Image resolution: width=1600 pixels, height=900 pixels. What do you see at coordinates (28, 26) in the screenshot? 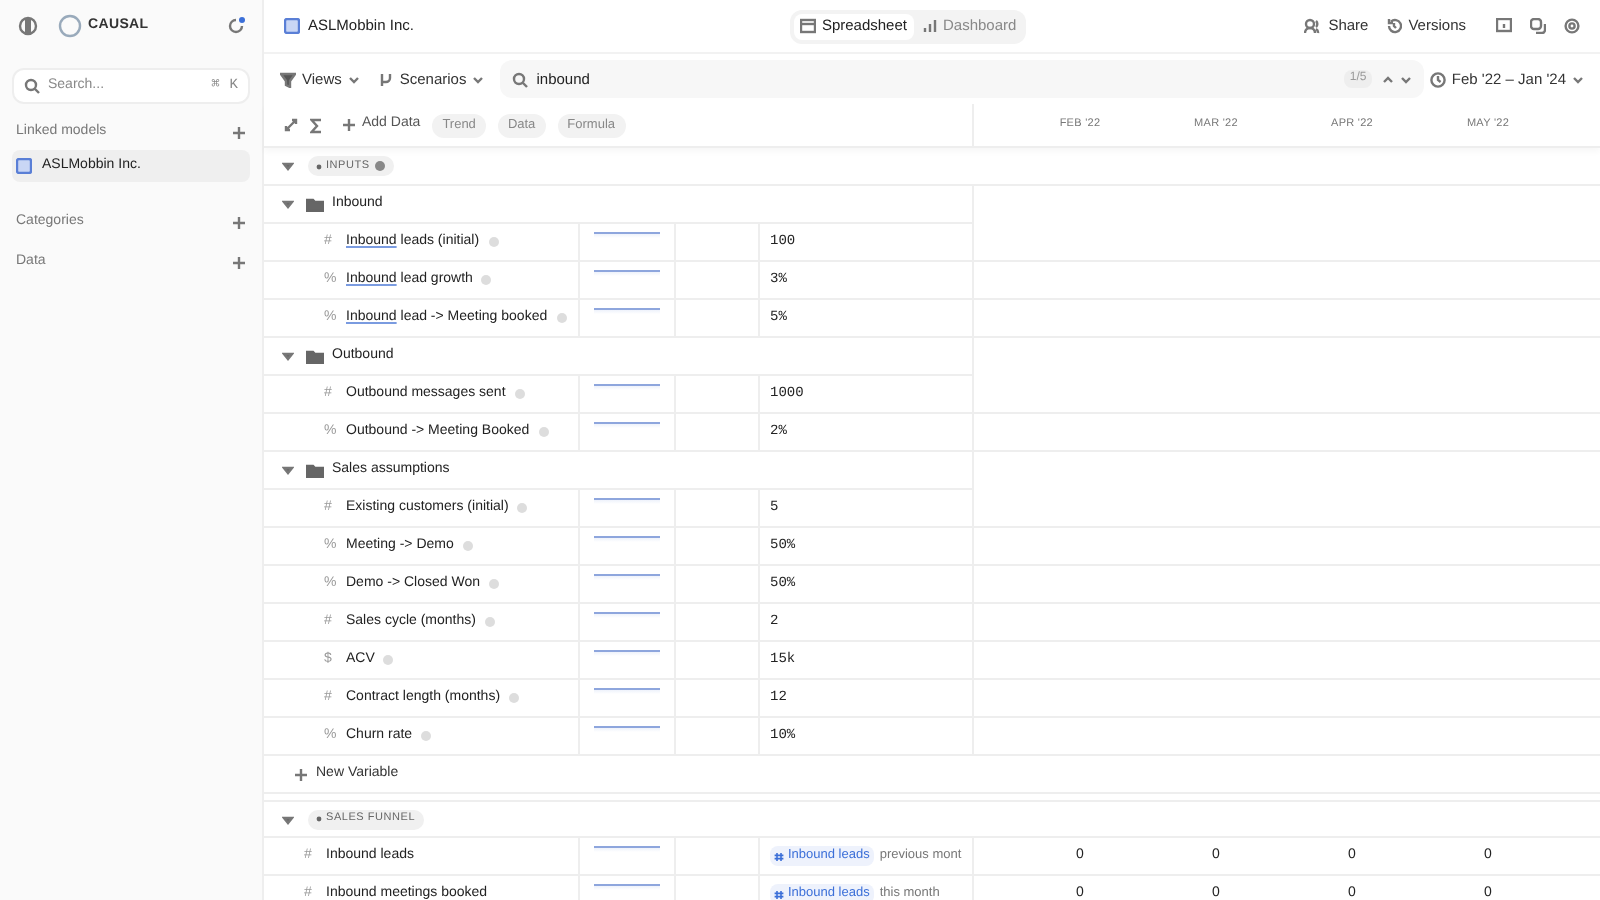
I see `sidebar-toggle-icon` at bounding box center [28, 26].